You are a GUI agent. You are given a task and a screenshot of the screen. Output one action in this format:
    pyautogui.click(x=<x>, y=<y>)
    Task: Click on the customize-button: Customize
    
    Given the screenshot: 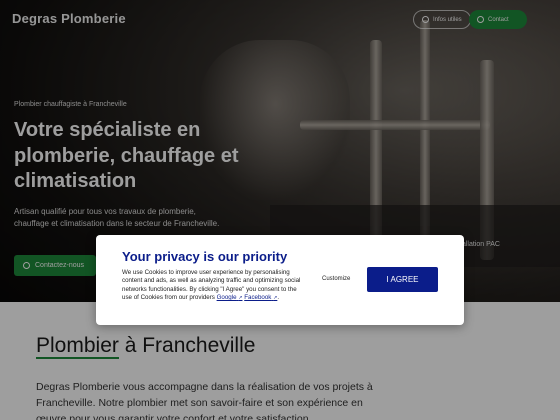 What is the action you would take?
    pyautogui.click(x=336, y=279)
    